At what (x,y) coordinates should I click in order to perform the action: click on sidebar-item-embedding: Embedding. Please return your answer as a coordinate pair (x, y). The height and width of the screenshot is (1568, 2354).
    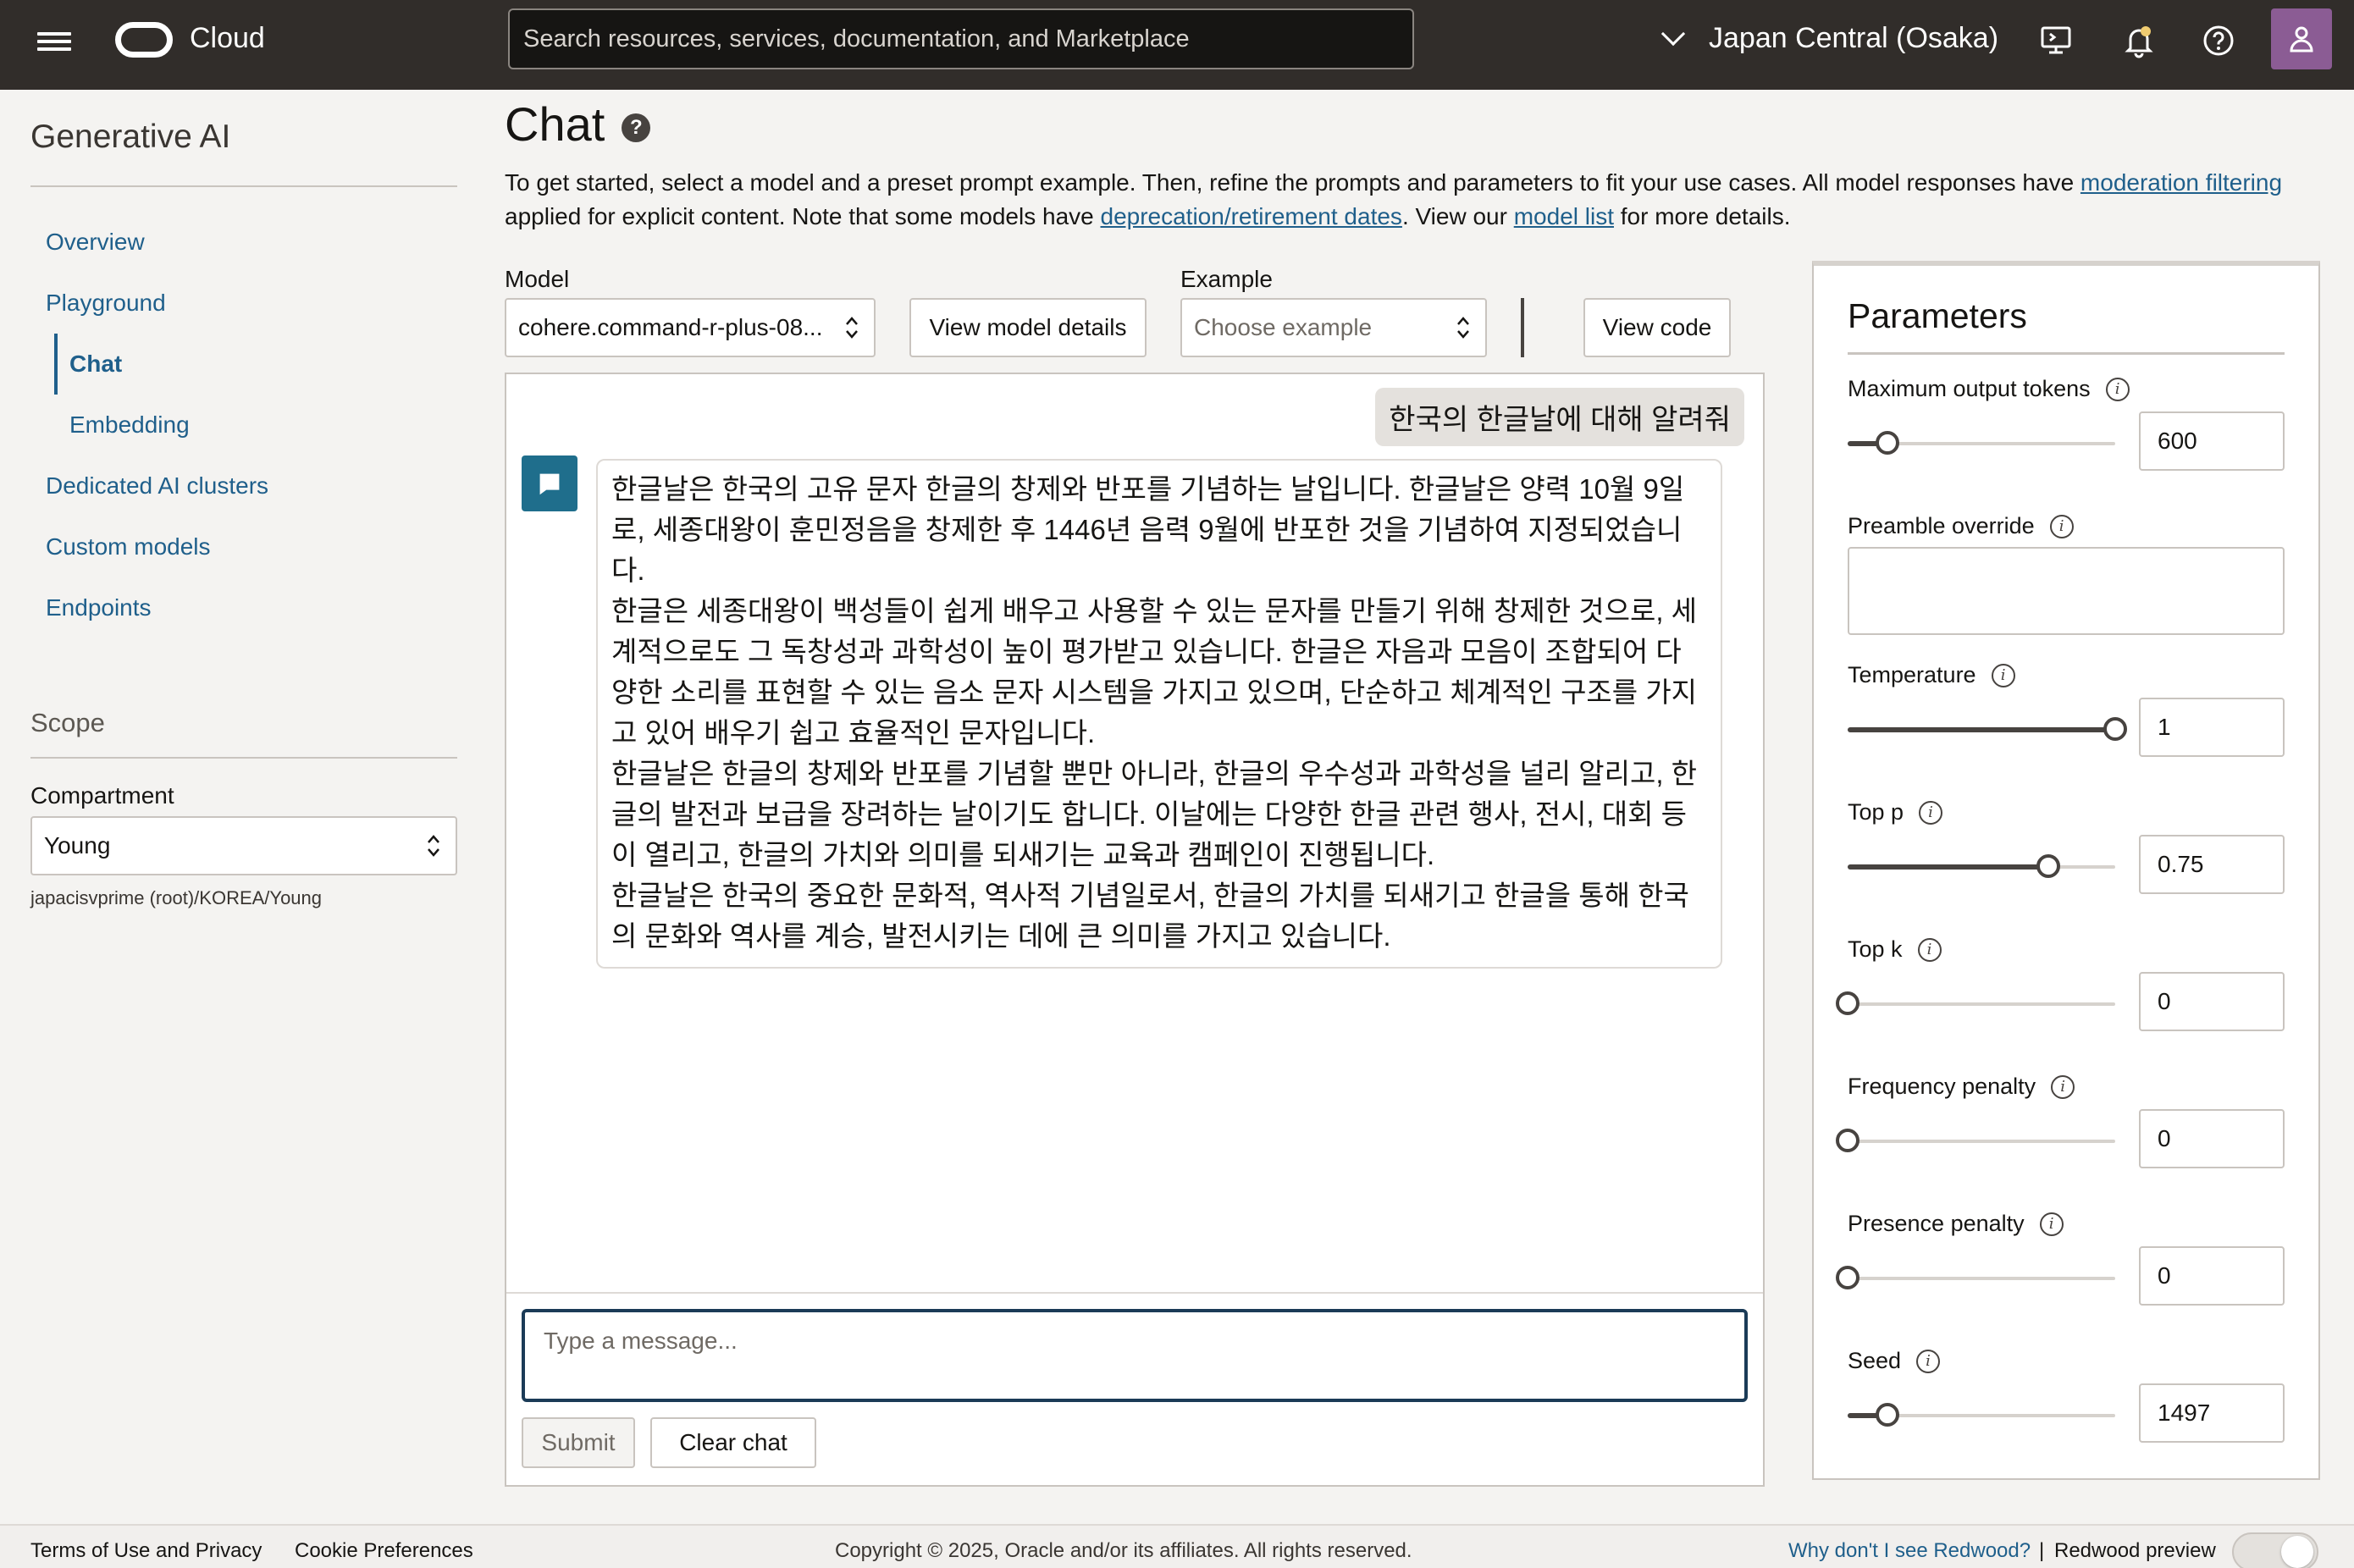
    Looking at the image, I should click on (129, 425).